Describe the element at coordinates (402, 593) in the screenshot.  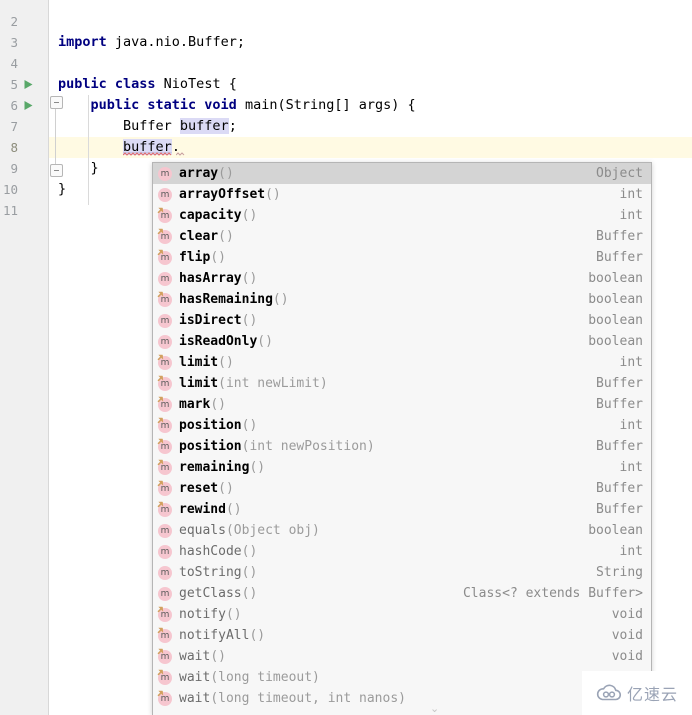
I see `completion-item: m getClass() Class<? extends Buffer>` at that location.